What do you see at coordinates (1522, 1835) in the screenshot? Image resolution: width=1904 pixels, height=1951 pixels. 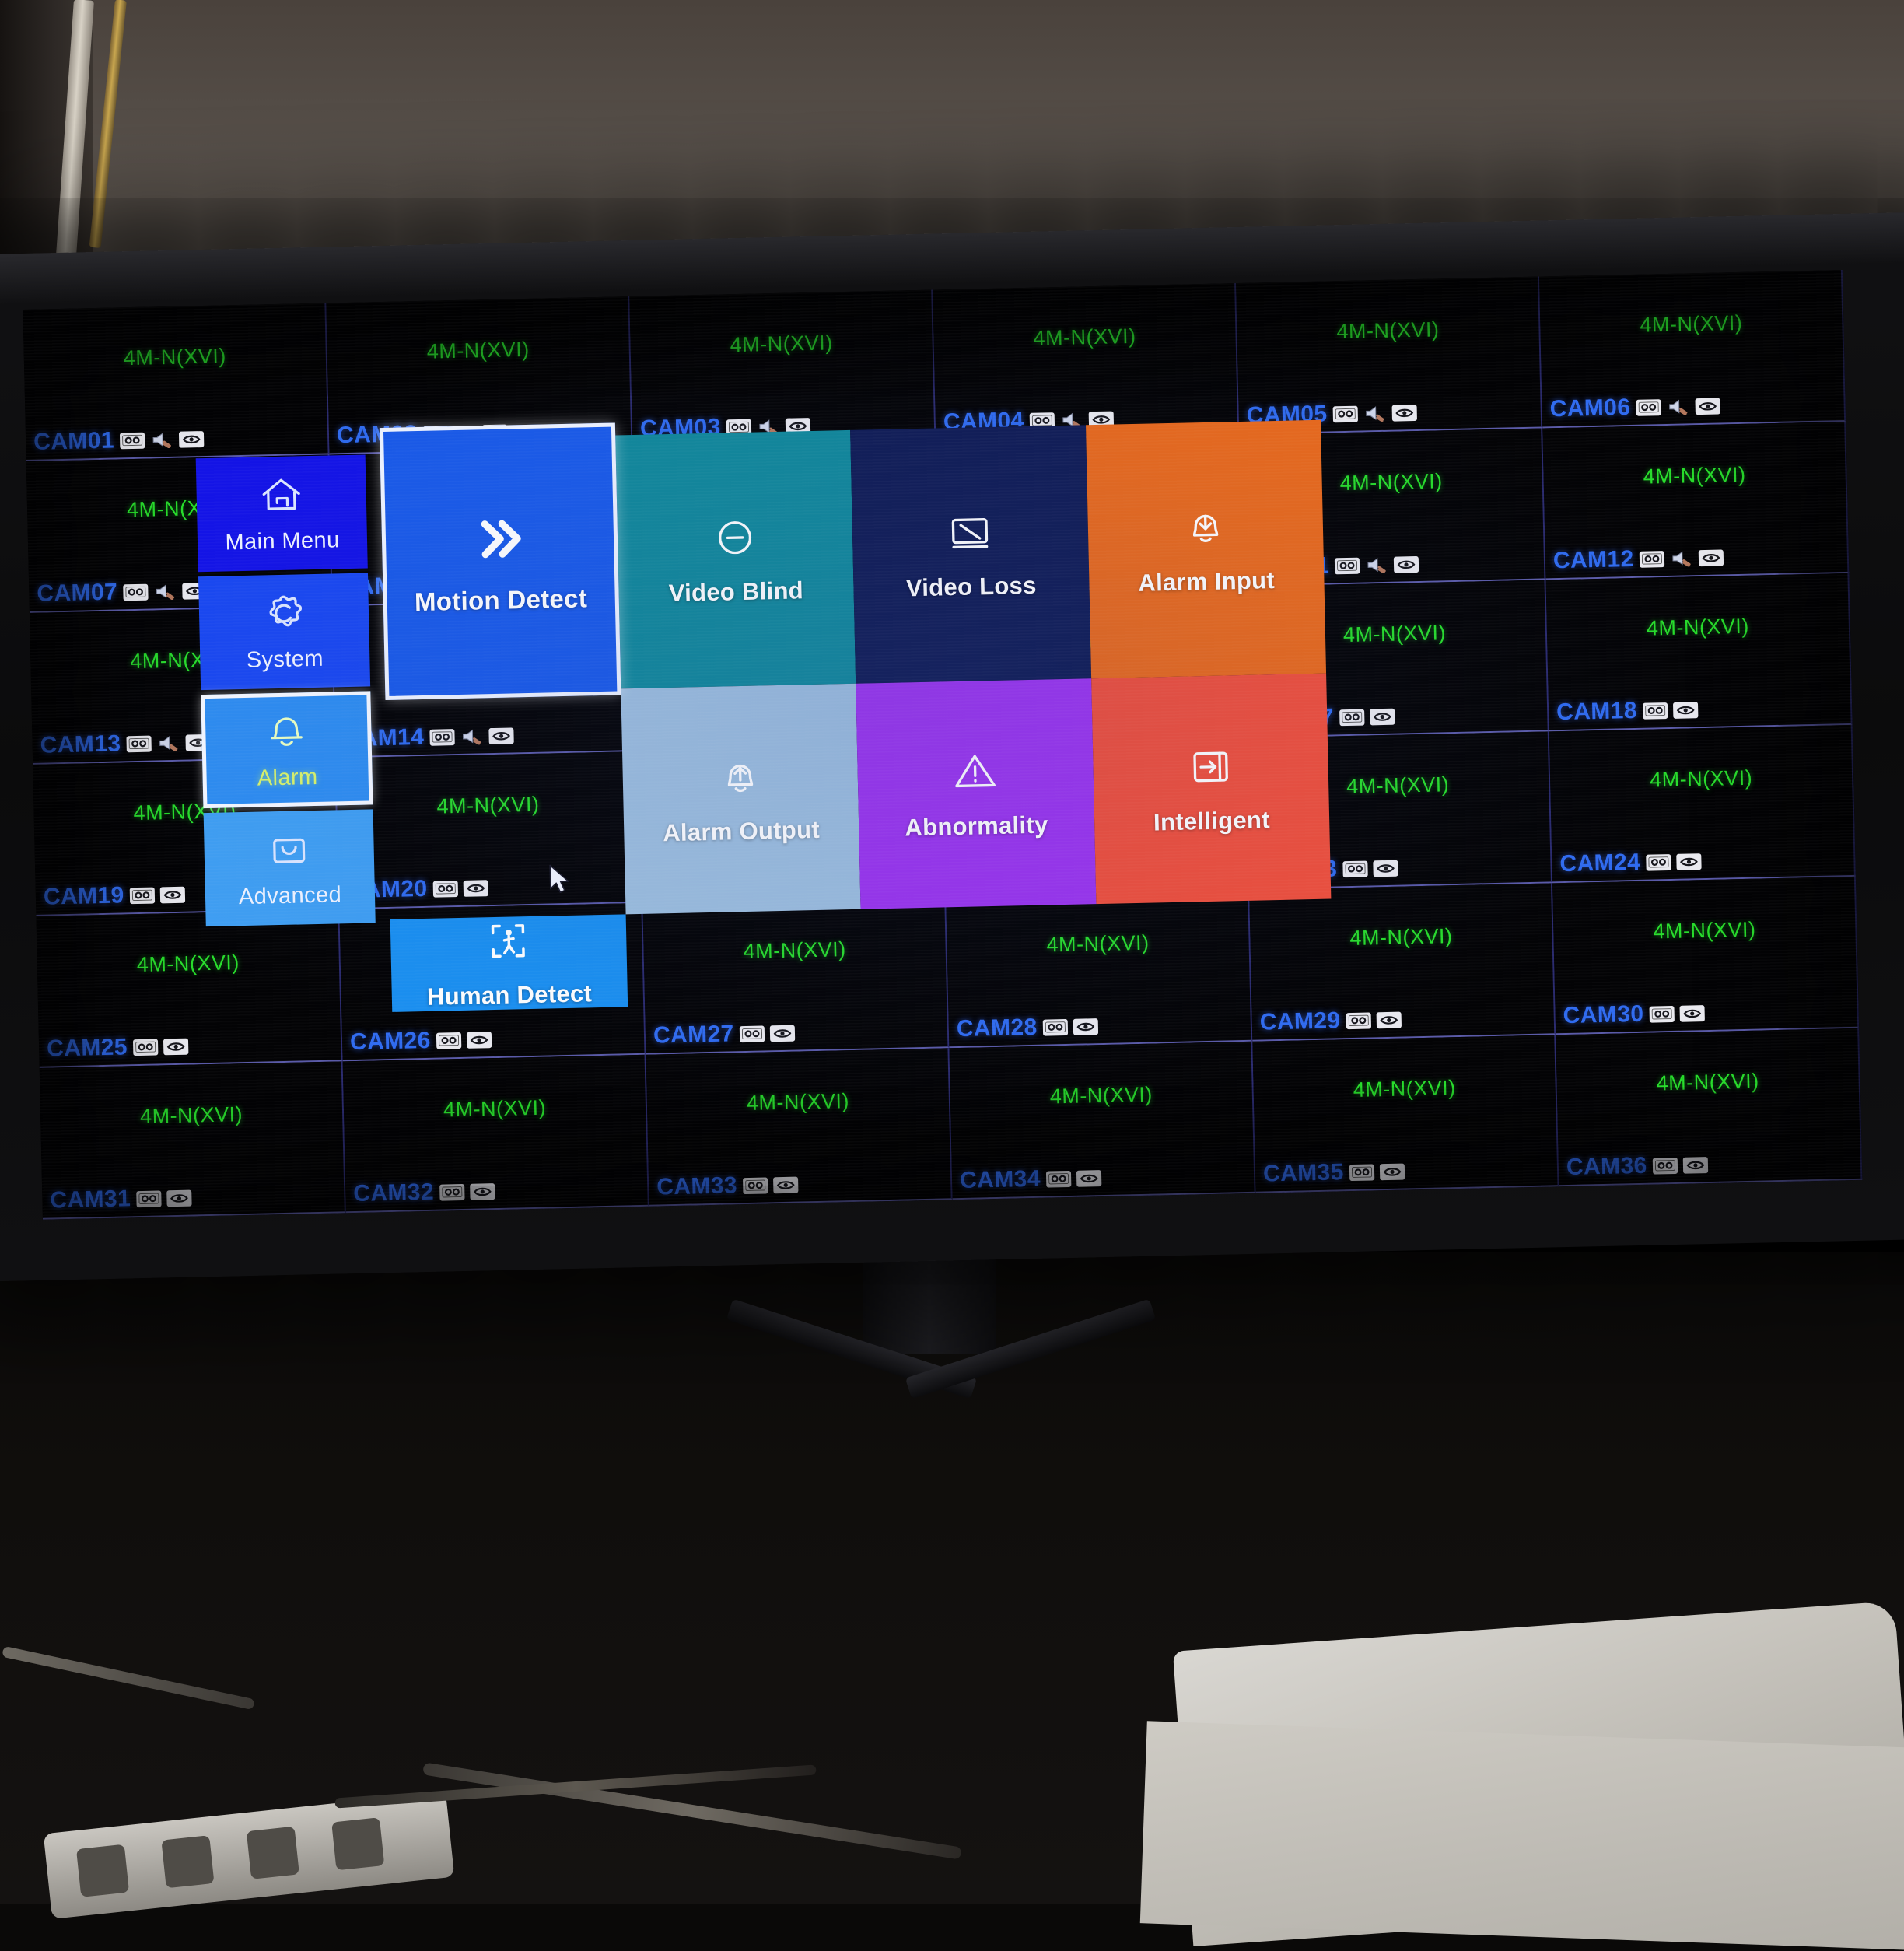 I see `paper-pile-secondary` at bounding box center [1522, 1835].